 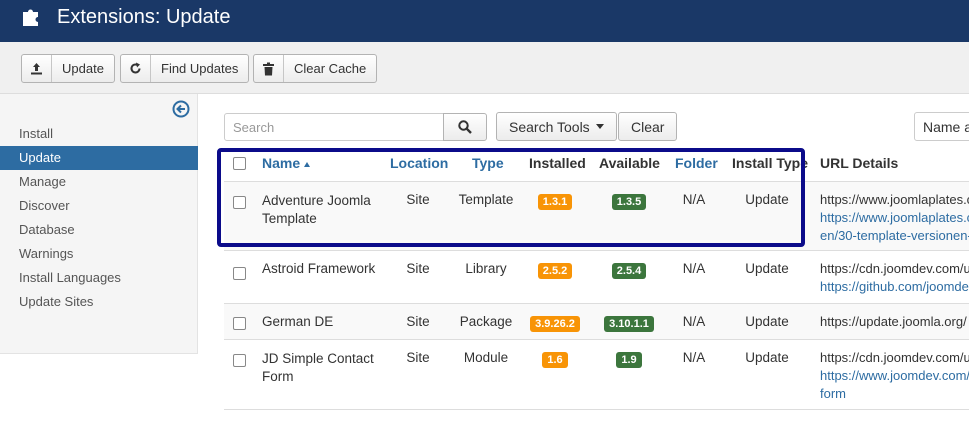 What do you see at coordinates (144, 17) in the screenshot?
I see `page-title: Extensions: Update` at bounding box center [144, 17].